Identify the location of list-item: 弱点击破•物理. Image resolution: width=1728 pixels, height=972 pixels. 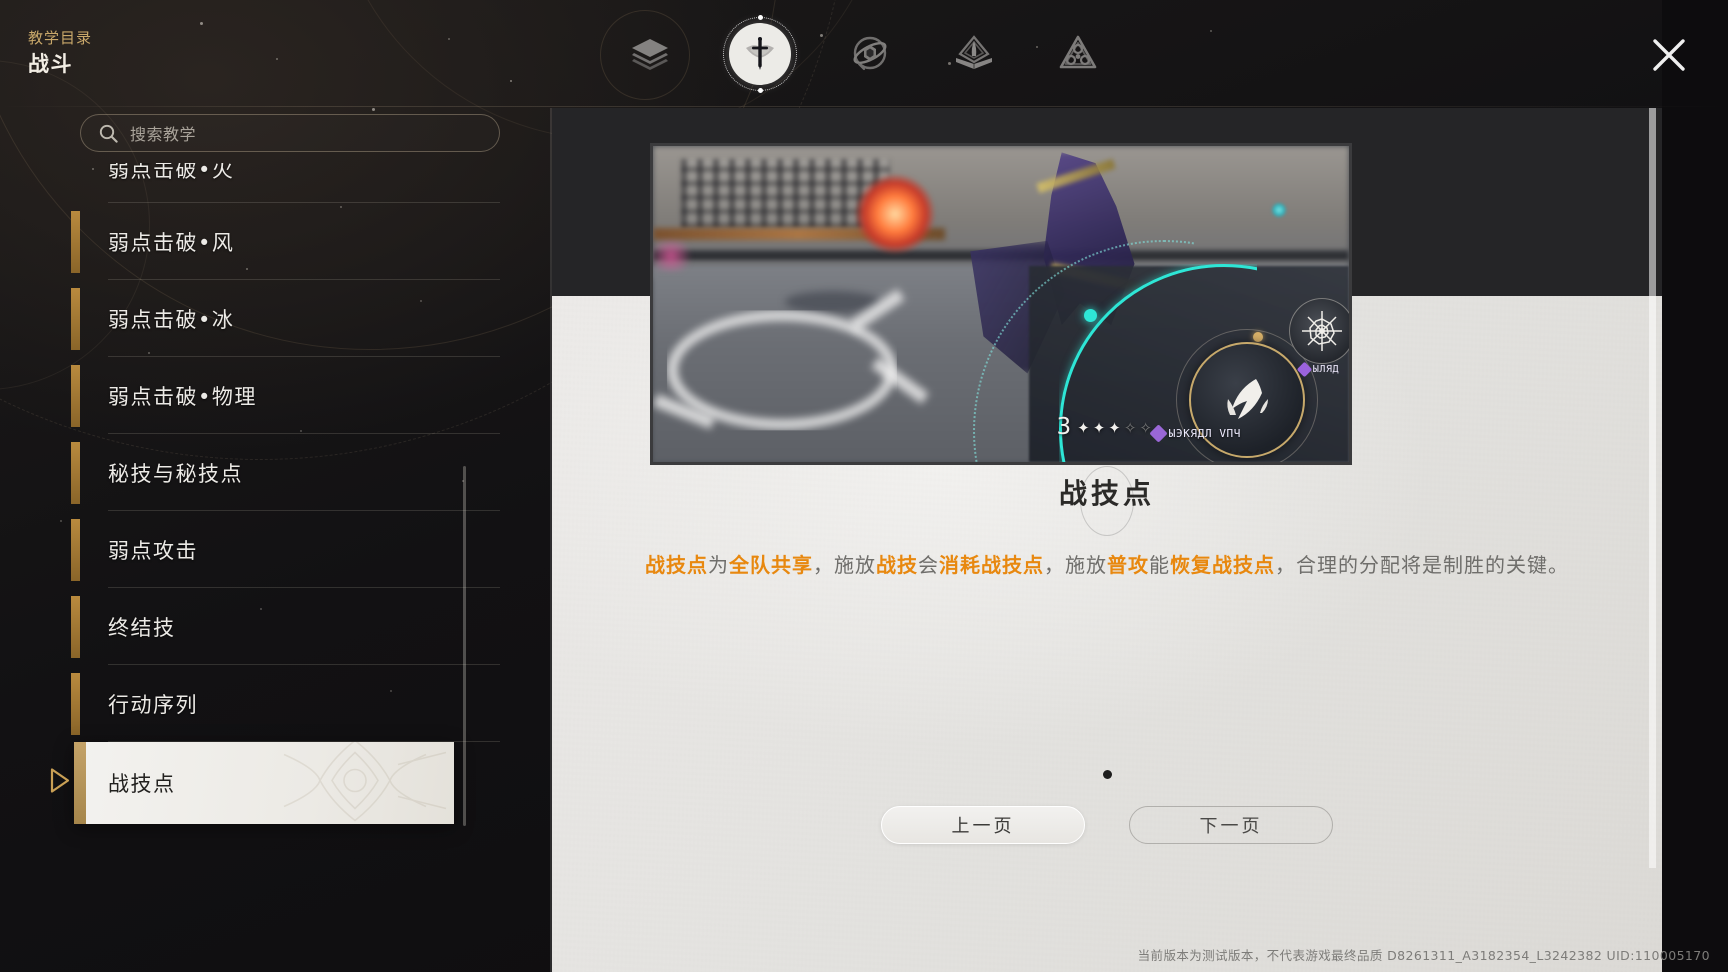
(285, 395).